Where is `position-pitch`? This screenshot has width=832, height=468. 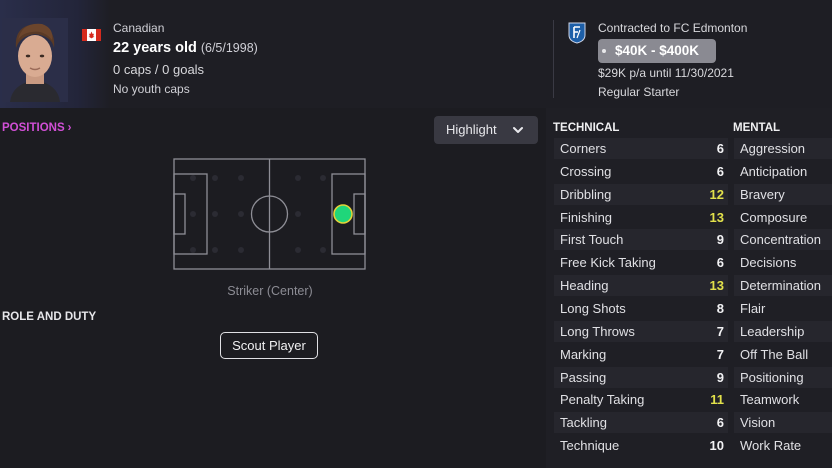 position-pitch is located at coordinates (269, 214).